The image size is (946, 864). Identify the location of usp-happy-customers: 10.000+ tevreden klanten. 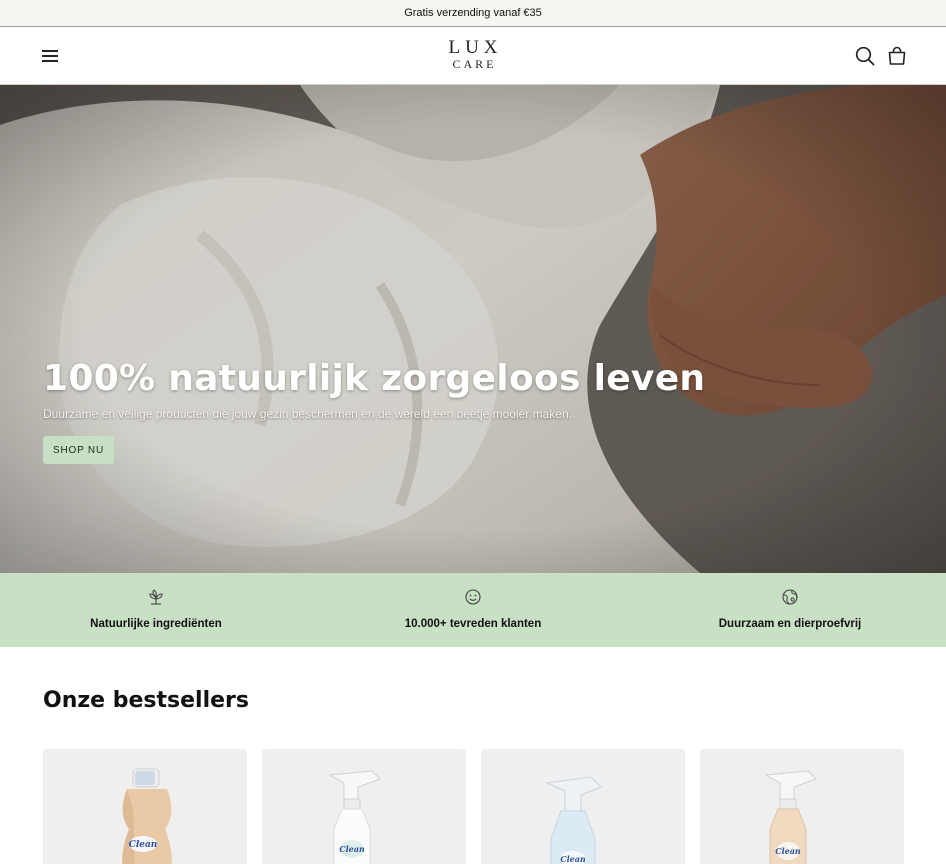
(473, 610).